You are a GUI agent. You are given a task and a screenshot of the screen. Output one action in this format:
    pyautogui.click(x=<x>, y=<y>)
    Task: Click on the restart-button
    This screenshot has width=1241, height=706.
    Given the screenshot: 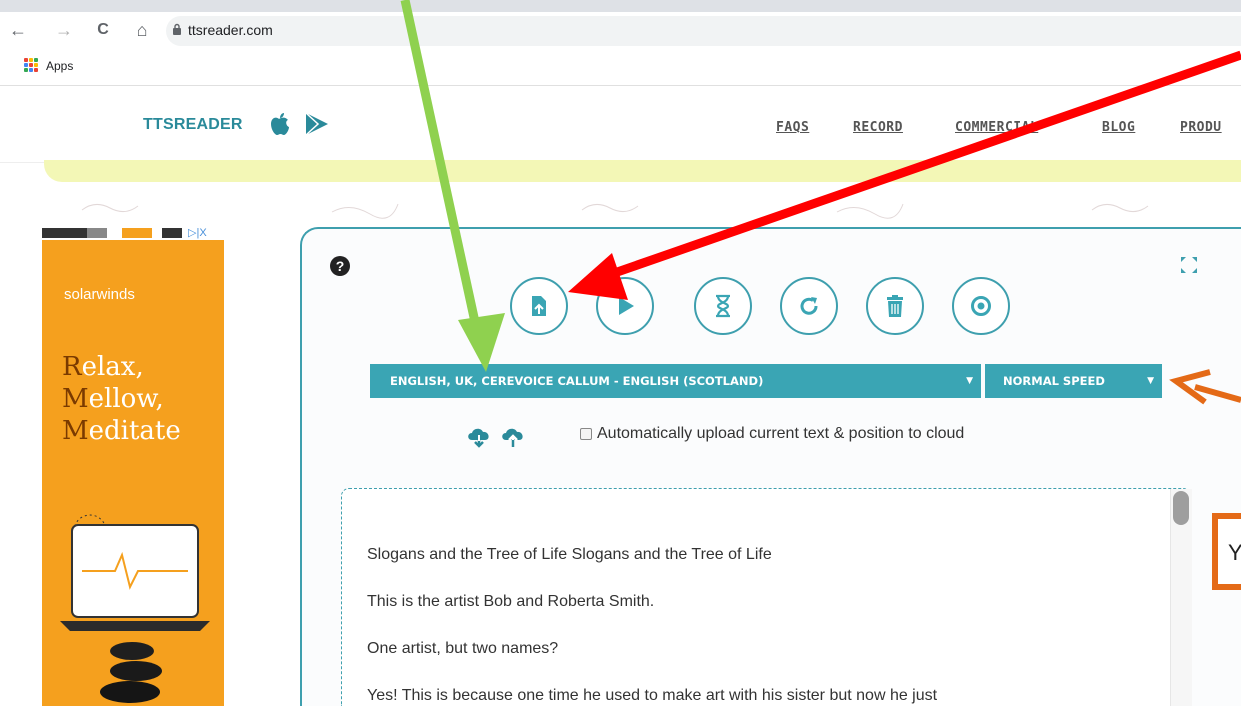 What is the action you would take?
    pyautogui.click(x=809, y=306)
    